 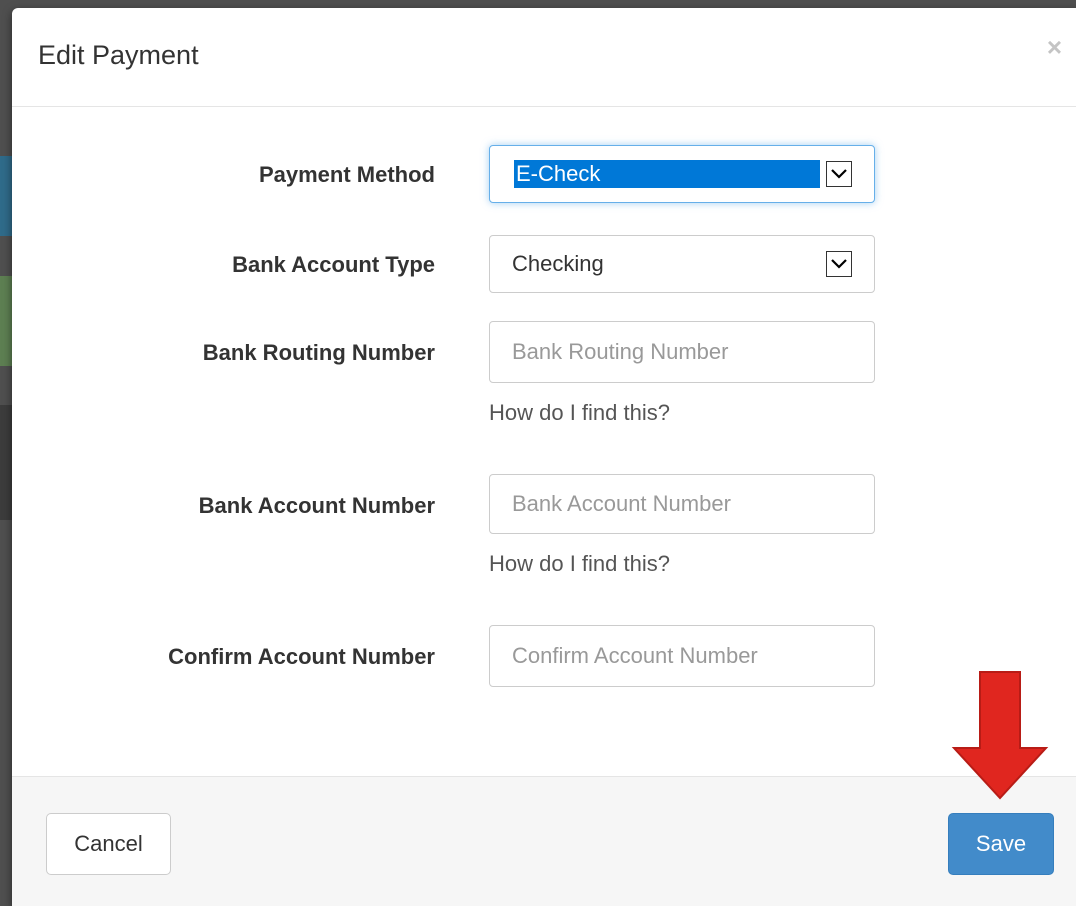 What do you see at coordinates (6, 196) in the screenshot?
I see `background-panel-blue` at bounding box center [6, 196].